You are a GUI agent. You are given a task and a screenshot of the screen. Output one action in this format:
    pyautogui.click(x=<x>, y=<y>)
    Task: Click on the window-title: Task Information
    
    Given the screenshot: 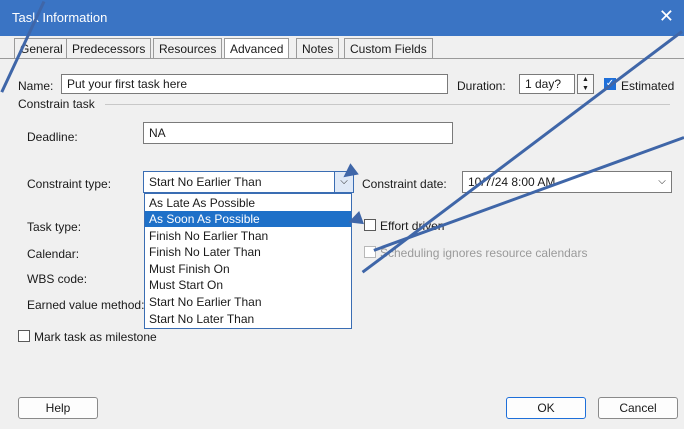 What is the action you would take?
    pyautogui.click(x=60, y=17)
    